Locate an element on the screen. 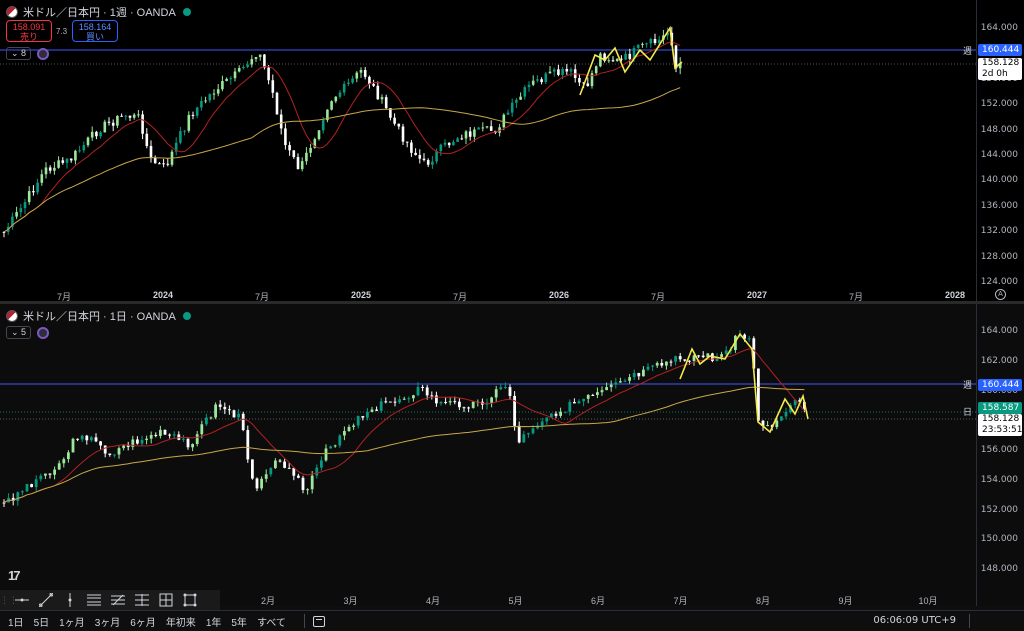  buy-button: 158.164 買い is located at coordinates (95, 31).